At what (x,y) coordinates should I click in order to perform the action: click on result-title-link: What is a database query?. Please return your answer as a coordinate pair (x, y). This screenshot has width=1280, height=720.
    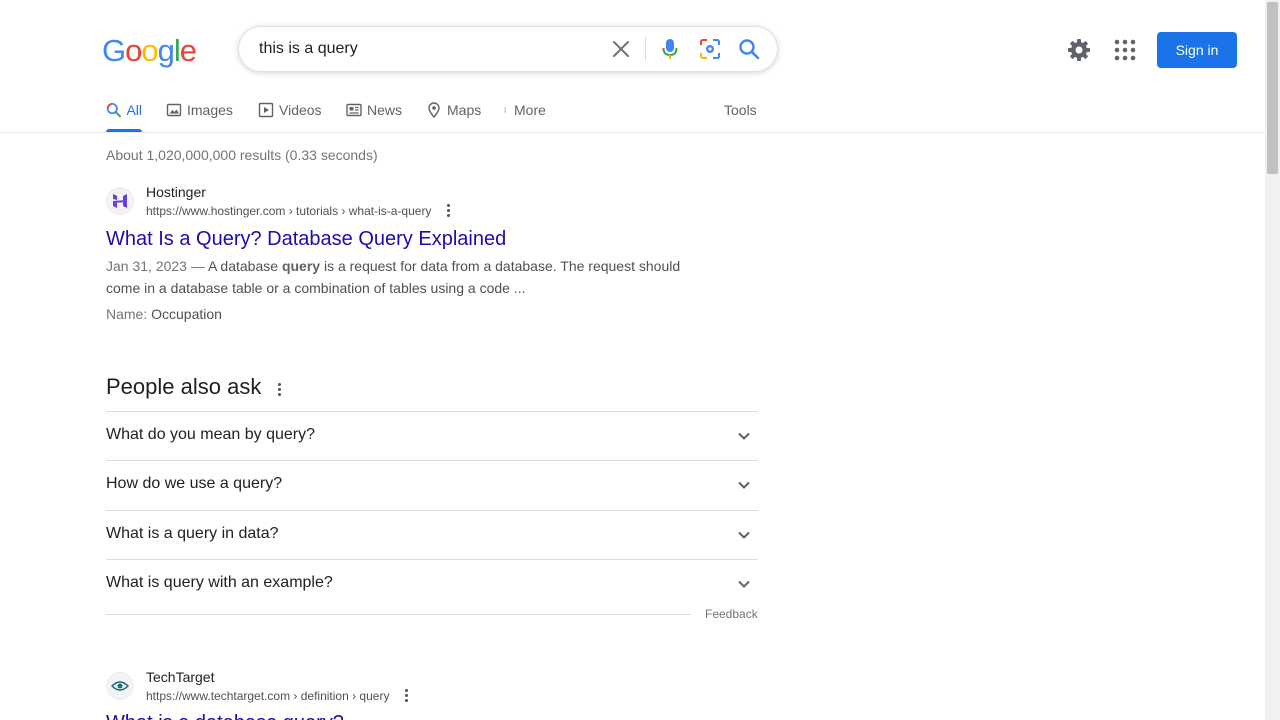
    Looking at the image, I should click on (225, 716).